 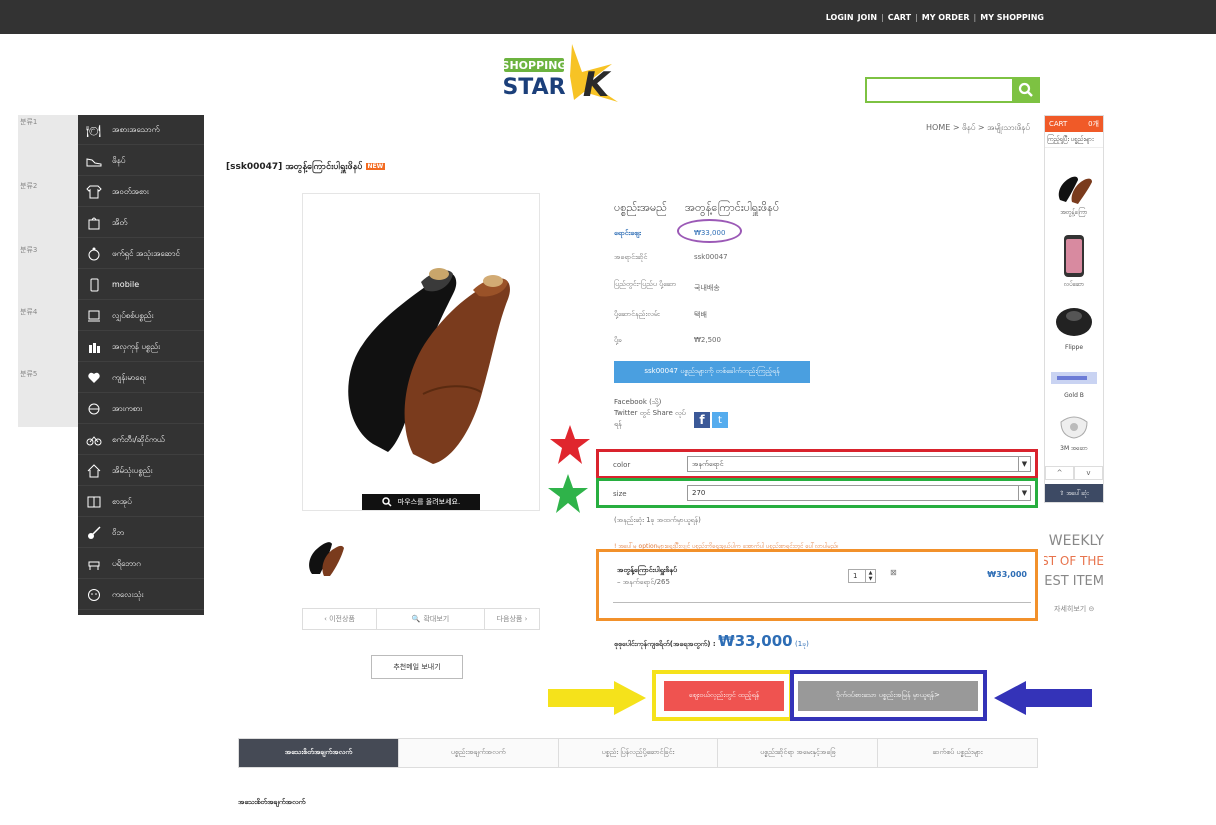 What do you see at coordinates (29, 186) in the screenshot?
I see `side-label: 분류2` at bounding box center [29, 186].